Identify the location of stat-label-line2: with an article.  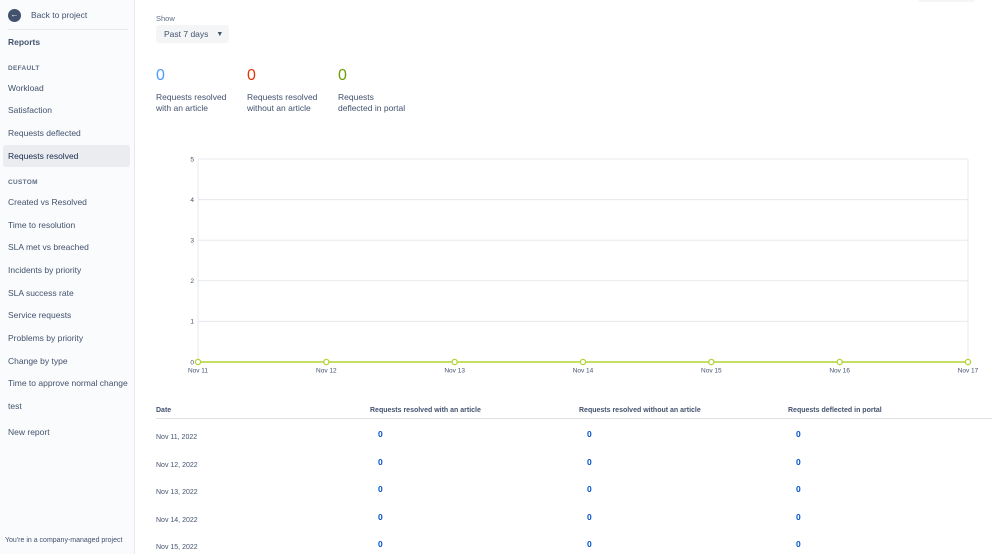
(182, 108).